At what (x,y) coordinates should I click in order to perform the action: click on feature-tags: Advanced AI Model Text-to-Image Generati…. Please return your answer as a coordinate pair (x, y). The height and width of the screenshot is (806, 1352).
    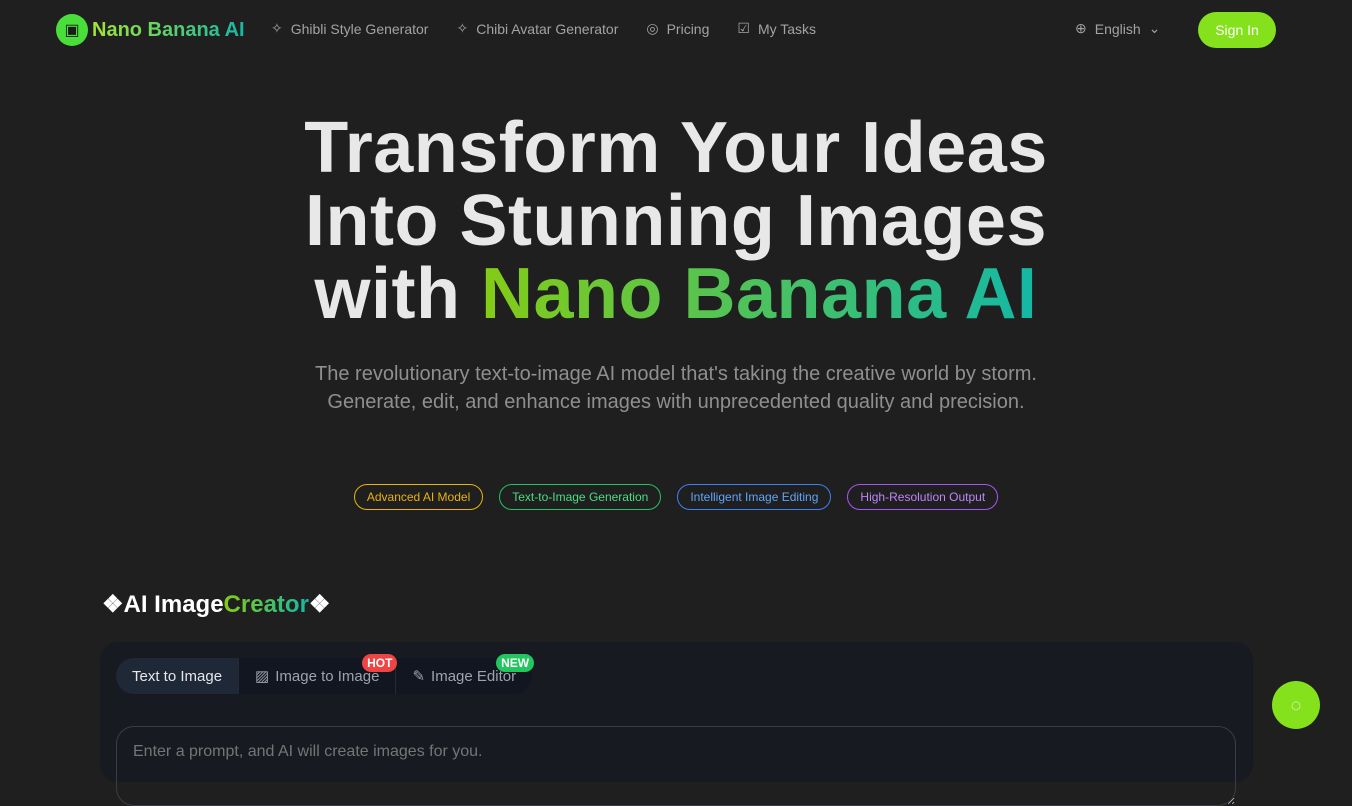
    Looking at the image, I should click on (676, 497).